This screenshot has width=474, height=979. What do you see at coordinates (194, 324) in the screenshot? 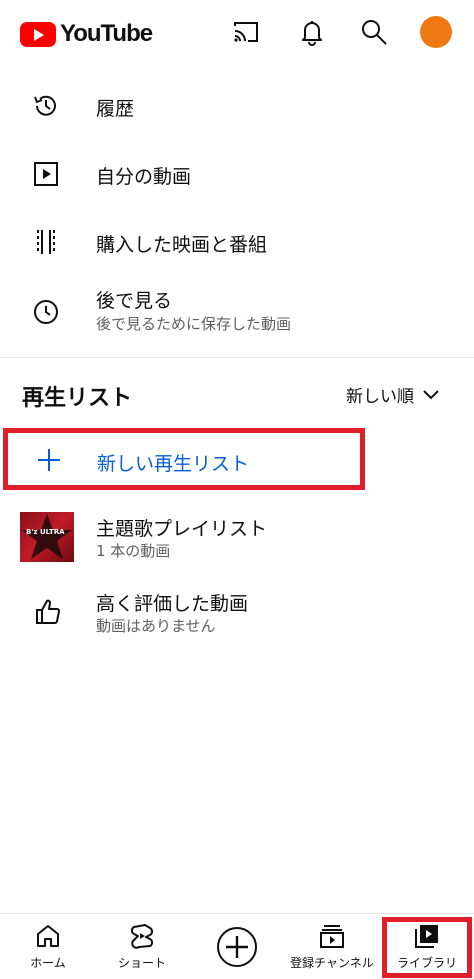
I see `menu-sublabel: 後で見るために保存した動画` at bounding box center [194, 324].